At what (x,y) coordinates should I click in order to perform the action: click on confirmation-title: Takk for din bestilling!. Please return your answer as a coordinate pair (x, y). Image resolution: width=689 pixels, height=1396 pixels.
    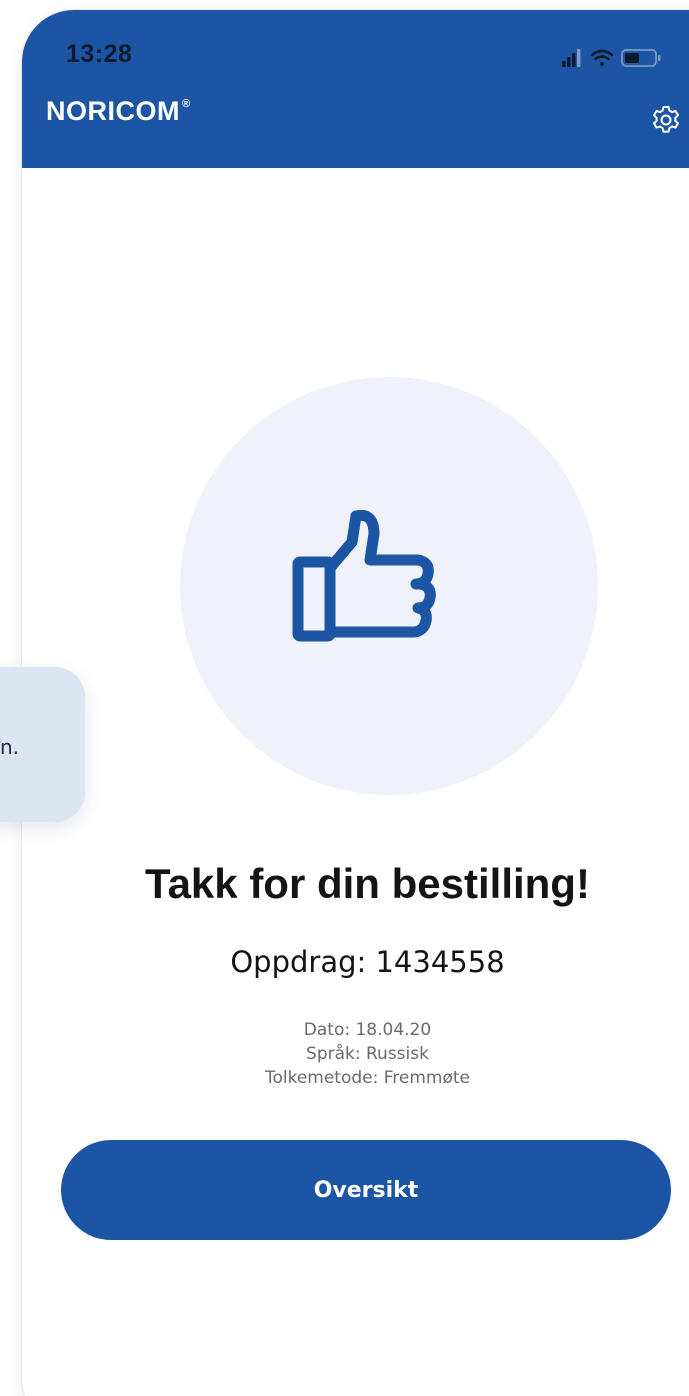
    Looking at the image, I should click on (367, 883).